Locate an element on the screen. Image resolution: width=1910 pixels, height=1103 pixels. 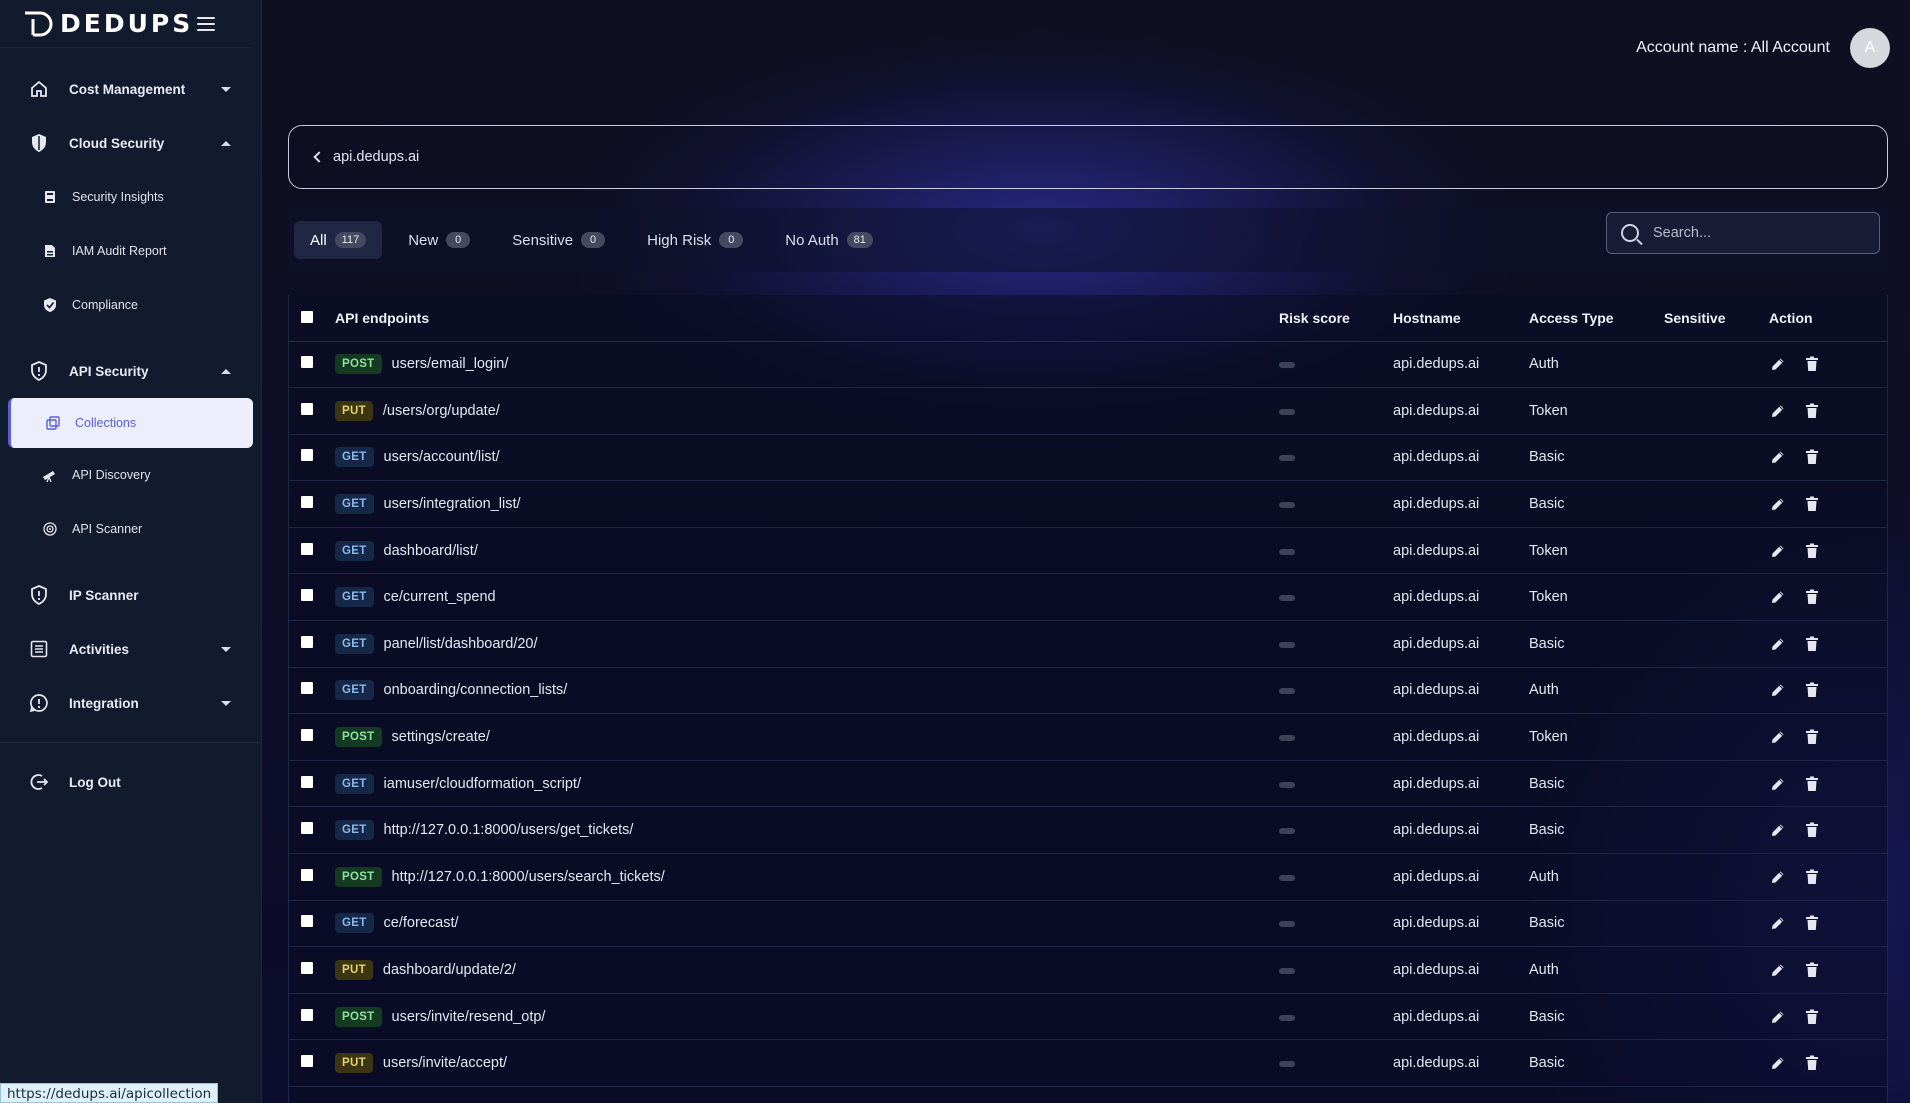
sidebar-item-iam-audit-report: IAM Audit Report is located at coordinates (130, 251).